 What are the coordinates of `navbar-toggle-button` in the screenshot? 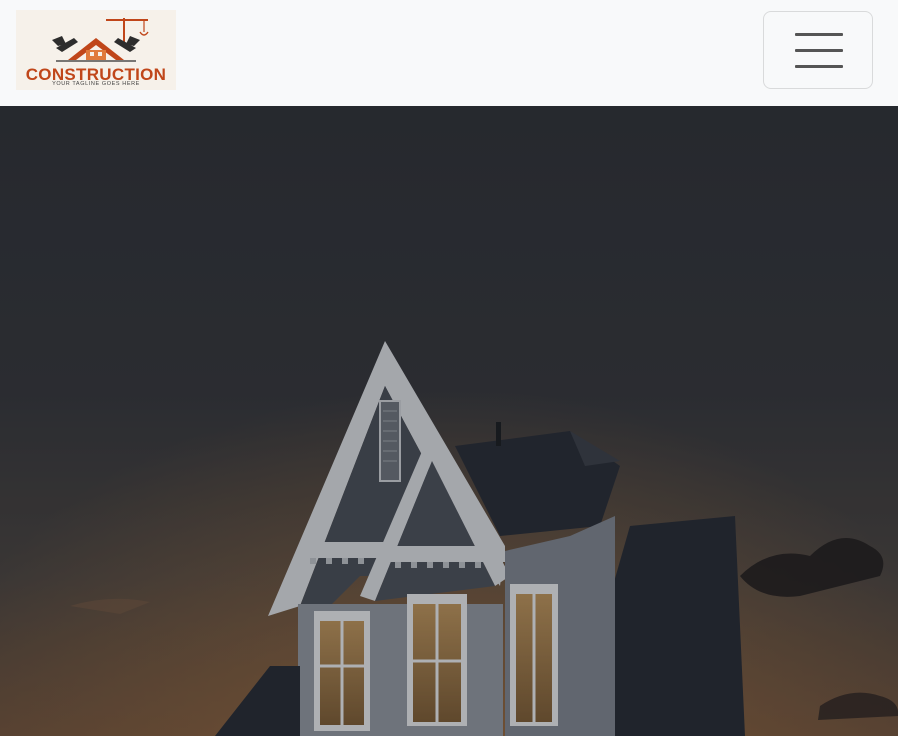 It's located at (818, 50).